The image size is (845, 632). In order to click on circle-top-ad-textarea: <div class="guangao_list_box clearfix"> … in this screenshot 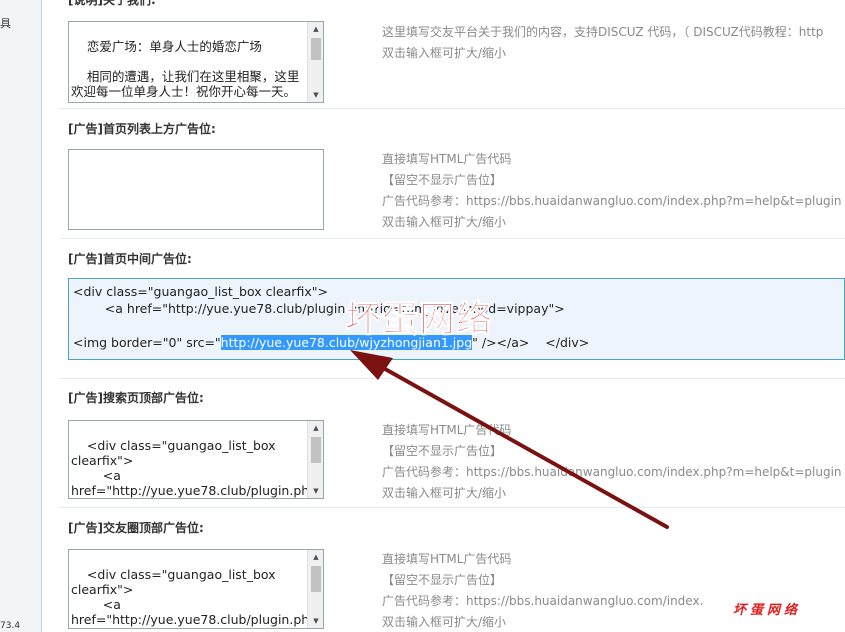, I will do `click(196, 589)`.